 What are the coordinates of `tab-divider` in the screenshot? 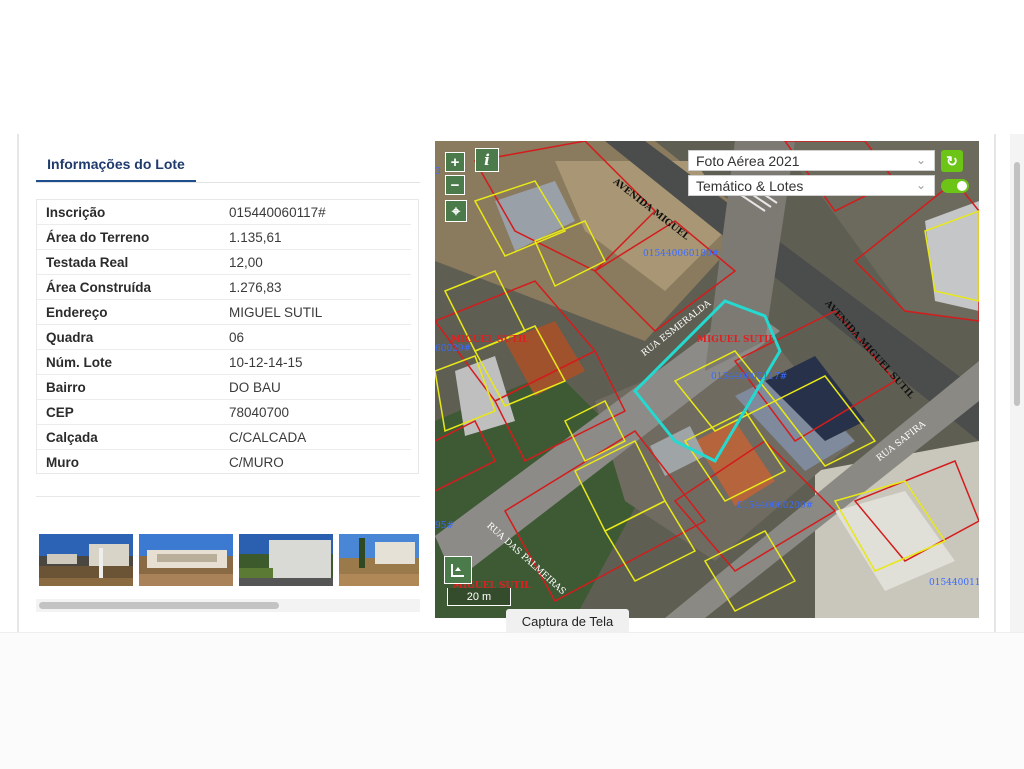 It's located at (228, 182).